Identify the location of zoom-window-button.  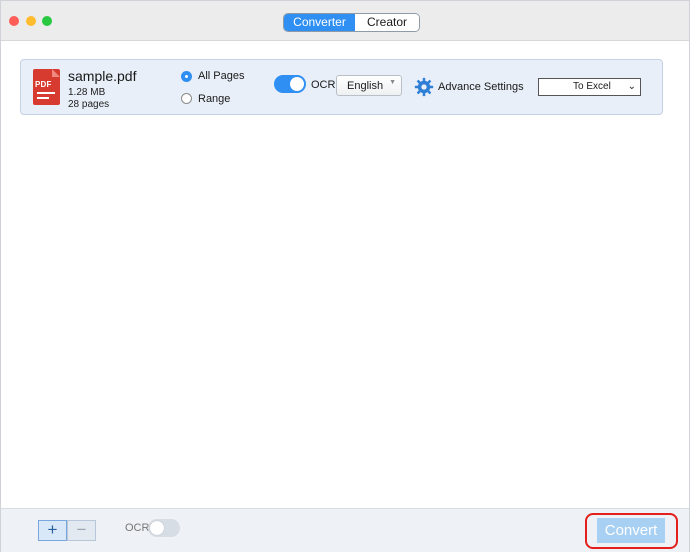
(47, 21).